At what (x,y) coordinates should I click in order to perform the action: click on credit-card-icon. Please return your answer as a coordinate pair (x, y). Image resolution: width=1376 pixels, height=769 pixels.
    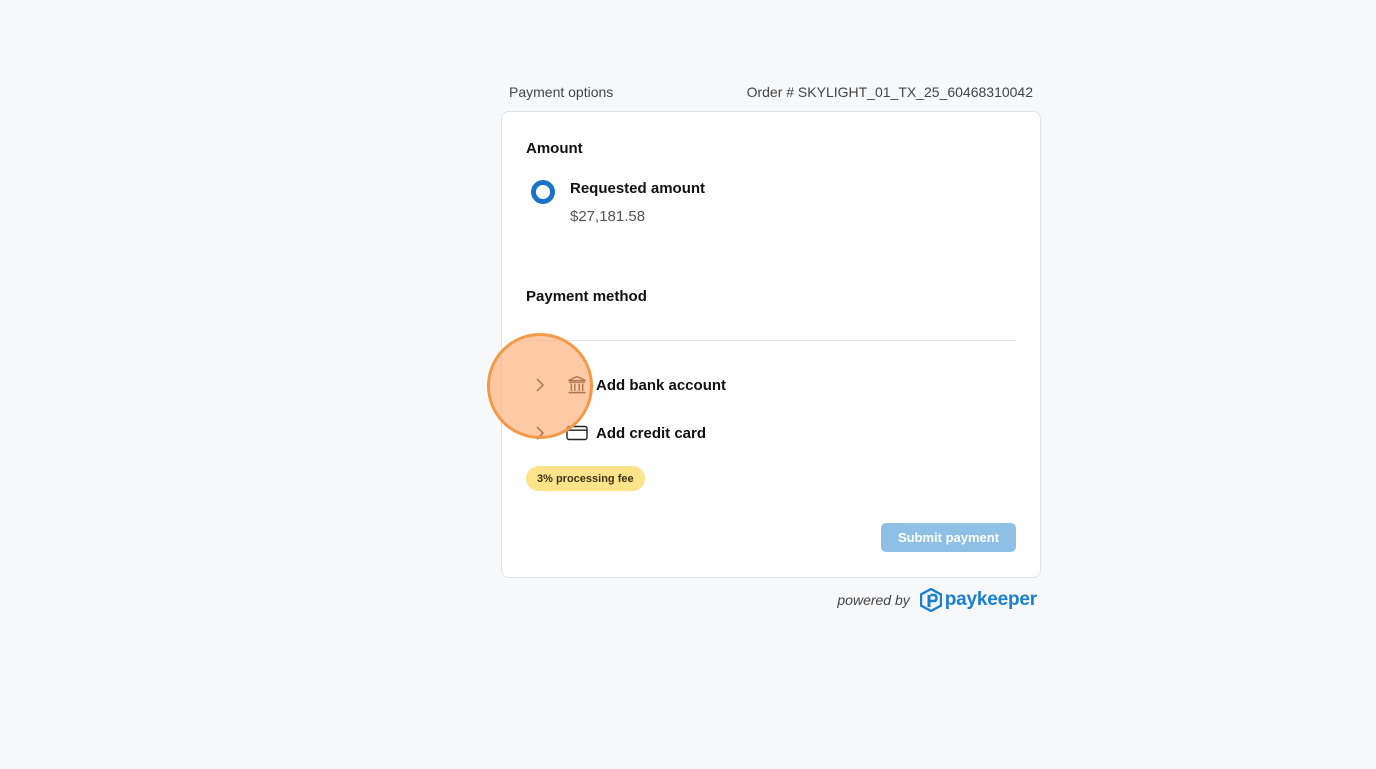
    Looking at the image, I should click on (577, 433).